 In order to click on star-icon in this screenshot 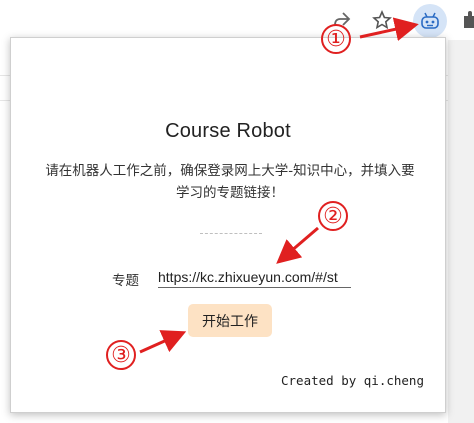, I will do `click(382, 20)`.